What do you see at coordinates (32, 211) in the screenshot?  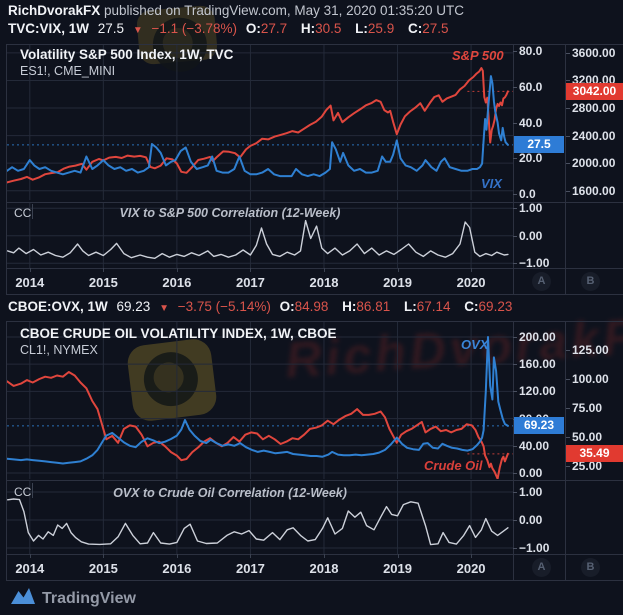 I see `legend-divider` at bounding box center [32, 211].